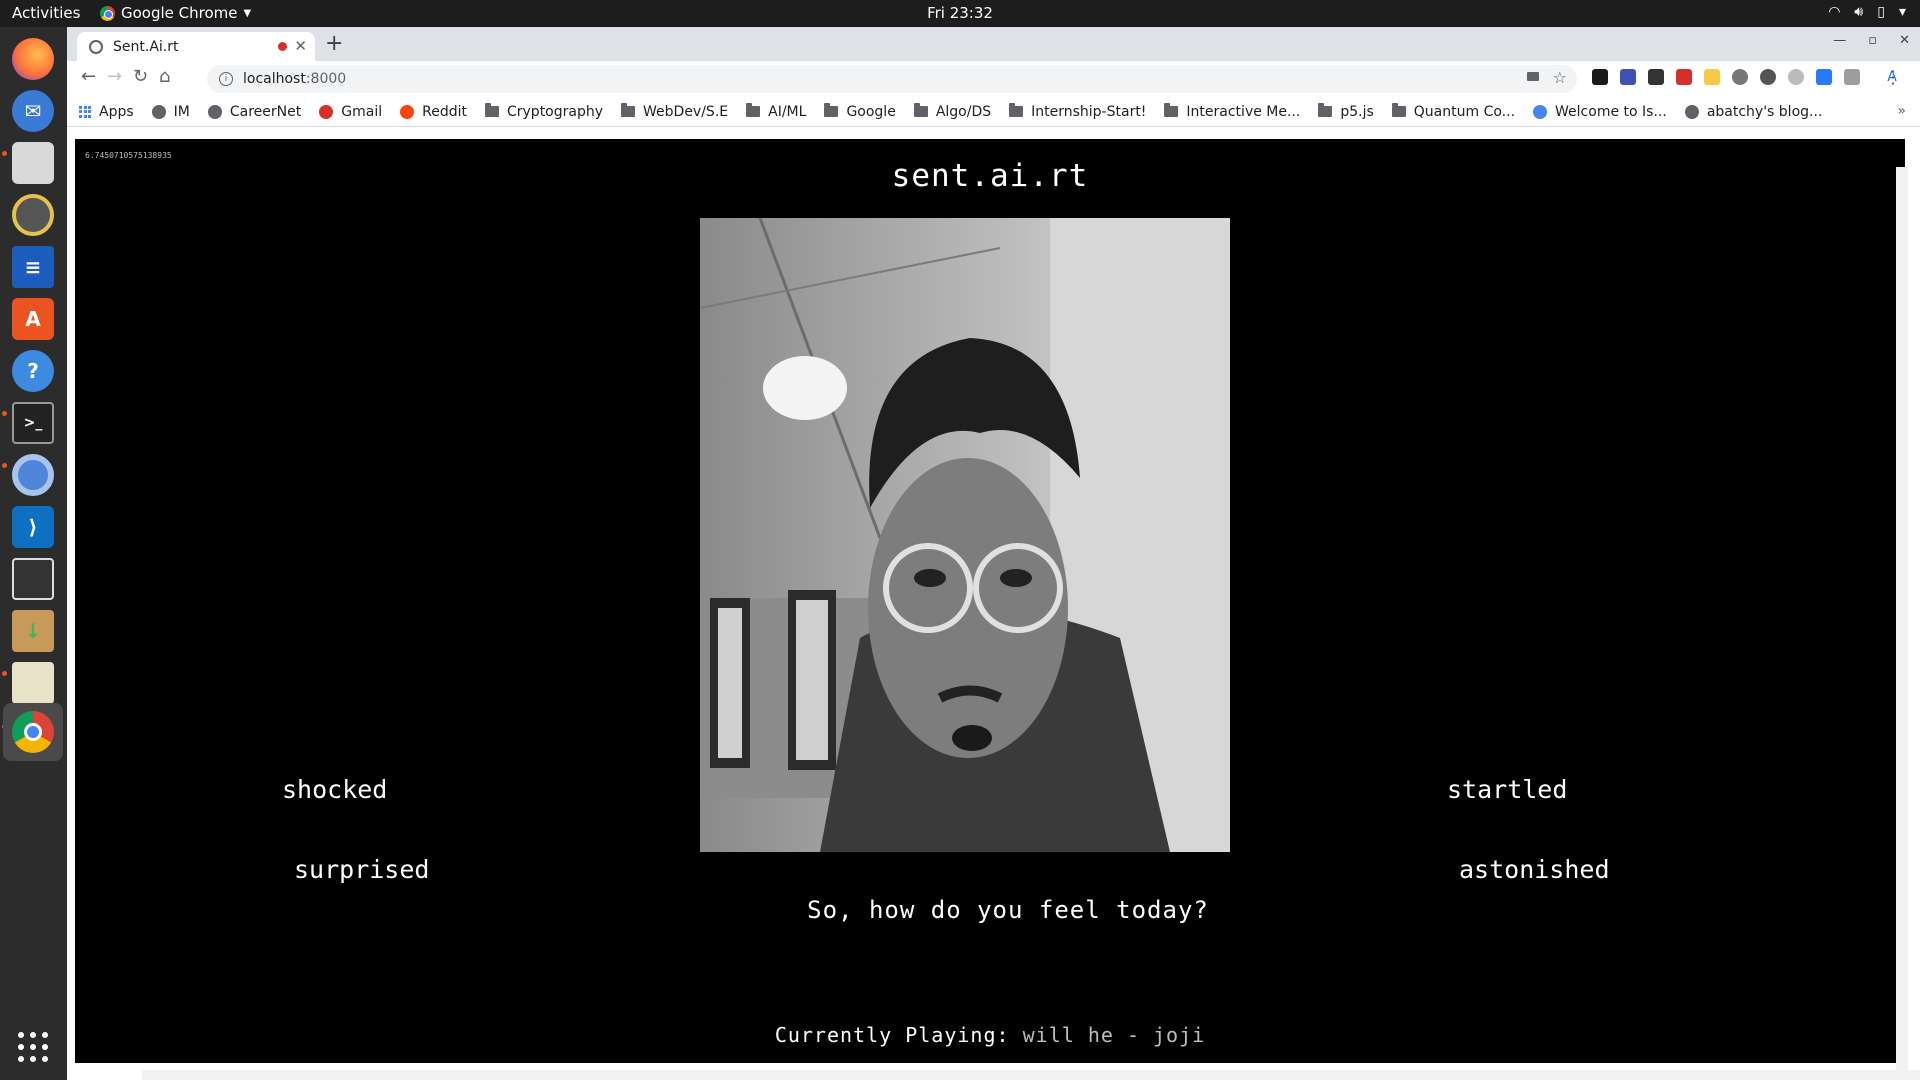 This screenshot has width=1920, height=1080. Describe the element at coordinates (1346, 111) in the screenshot. I see `bookmark-item: p5.js` at that location.